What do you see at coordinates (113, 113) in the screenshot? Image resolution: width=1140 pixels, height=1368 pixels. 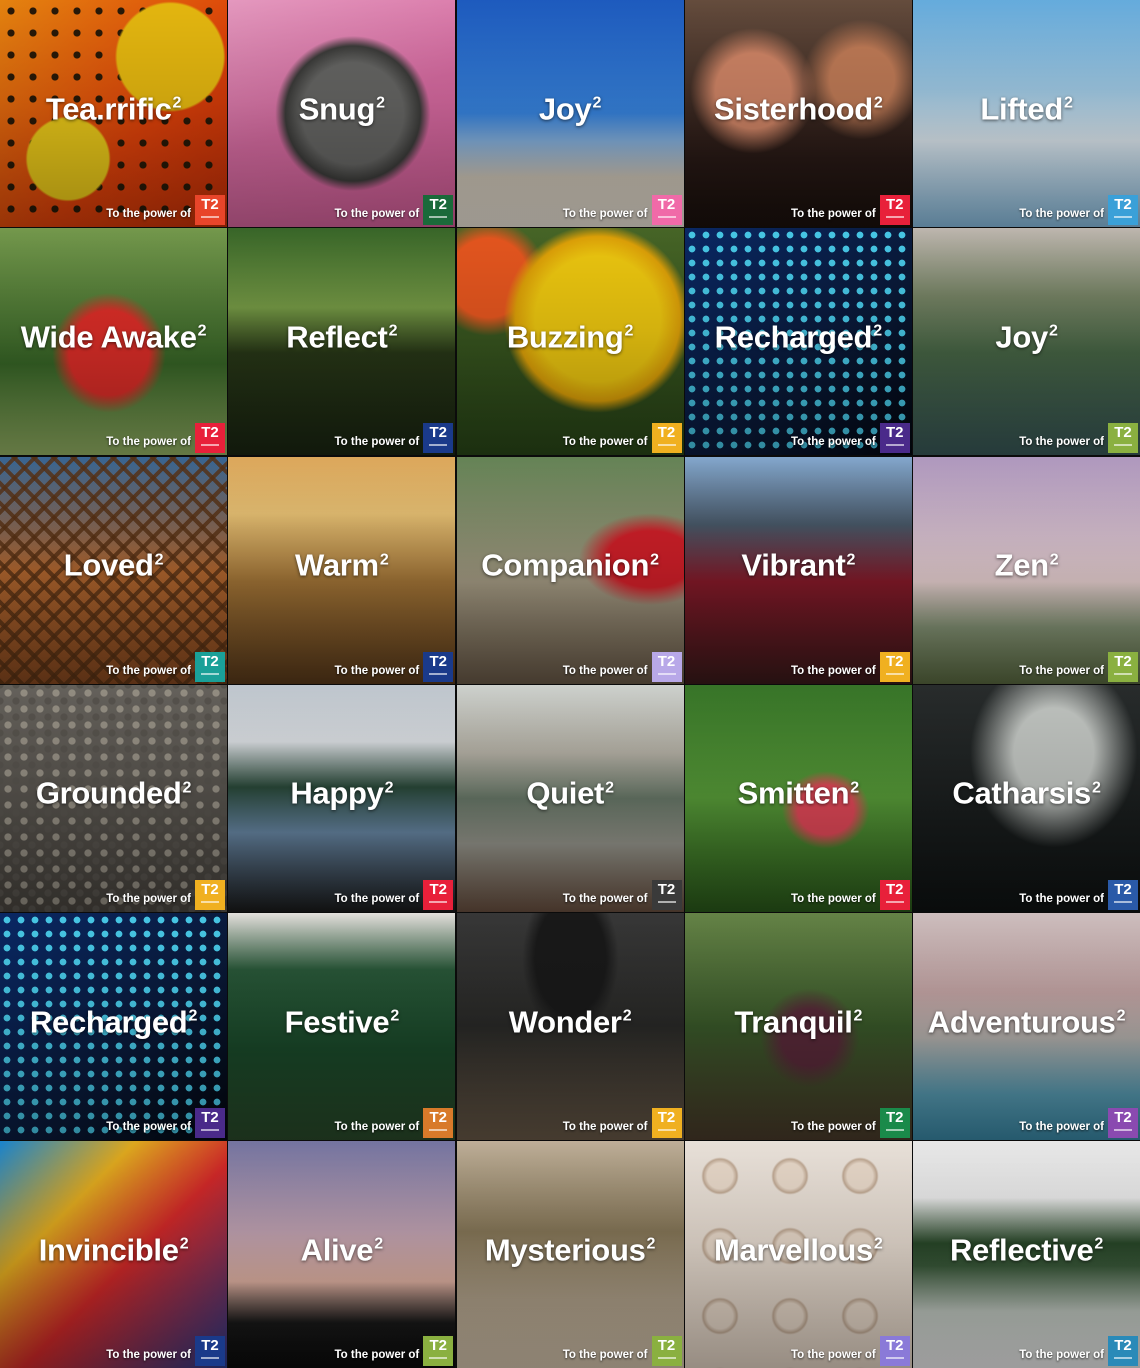 I see `photo-tile: Tea.rrific2 To the power of T2` at bounding box center [113, 113].